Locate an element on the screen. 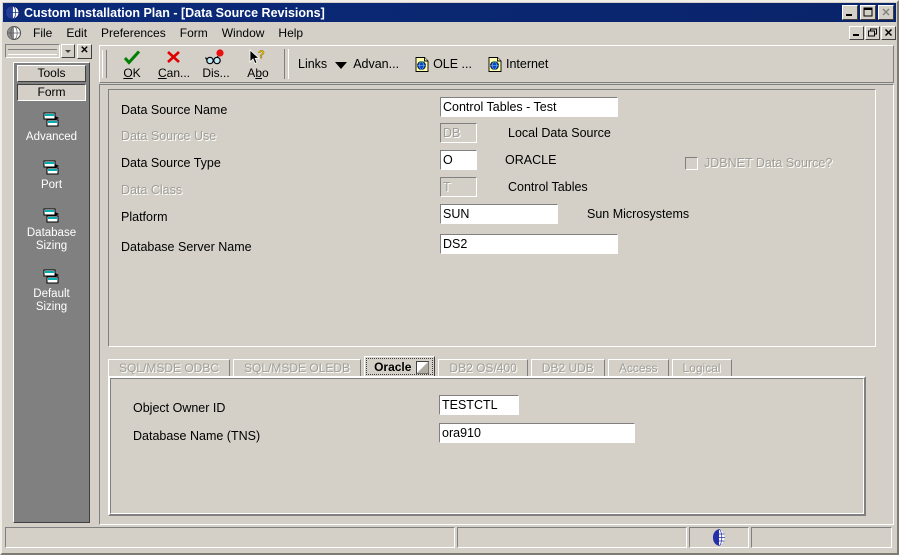  combo-line is located at coordinates (32, 52).